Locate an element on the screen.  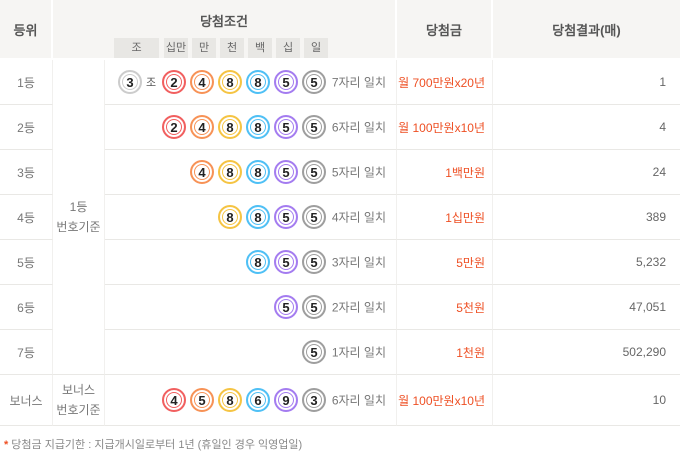
rank-cell: 4등 is located at coordinates (26, 217).